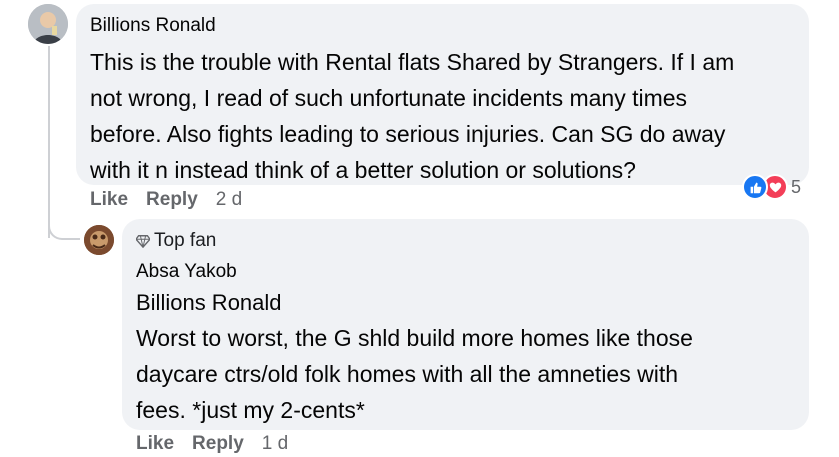  I want to click on thread-connector-curve, so click(64, 229).